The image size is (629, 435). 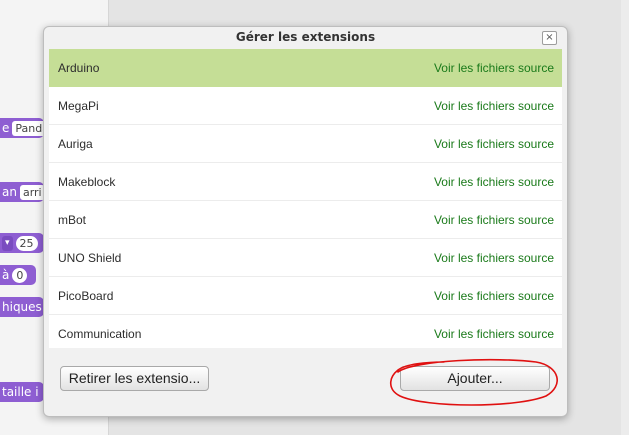 I want to click on extension-row-picoboard: PicoBoard Voir les fichiers source, so click(x=305, y=296).